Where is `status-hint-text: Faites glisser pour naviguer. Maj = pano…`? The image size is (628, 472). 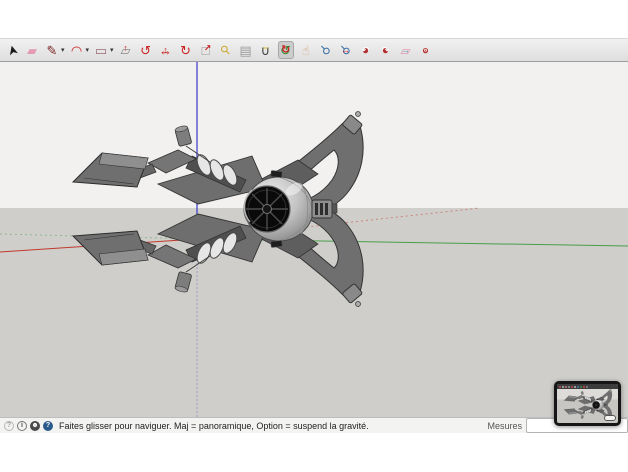 status-hint-text: Faites glisser pour naviguer. Maj = pano… is located at coordinates (214, 425).